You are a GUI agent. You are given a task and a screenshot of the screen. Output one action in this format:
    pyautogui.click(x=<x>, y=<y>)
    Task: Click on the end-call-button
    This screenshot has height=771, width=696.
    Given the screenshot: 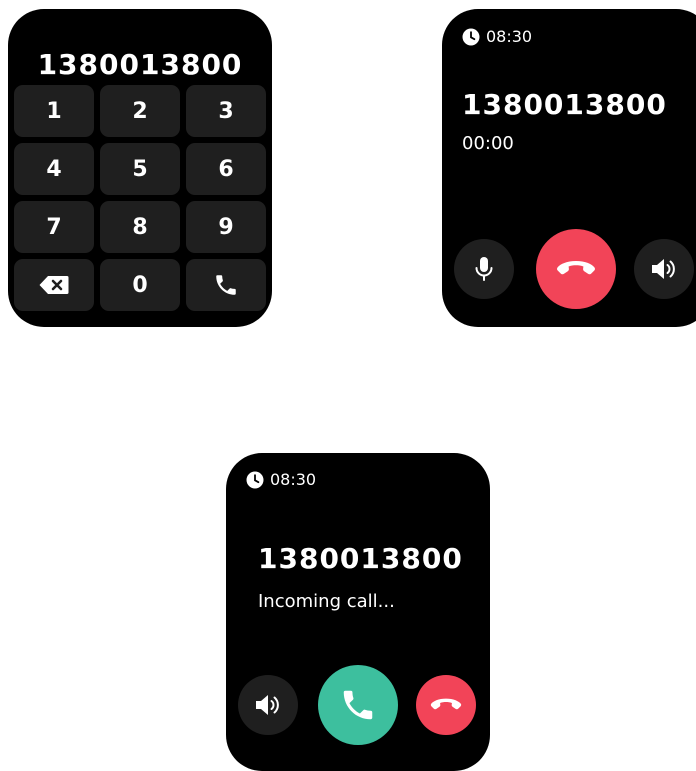 What is the action you would take?
    pyautogui.click(x=576, y=269)
    